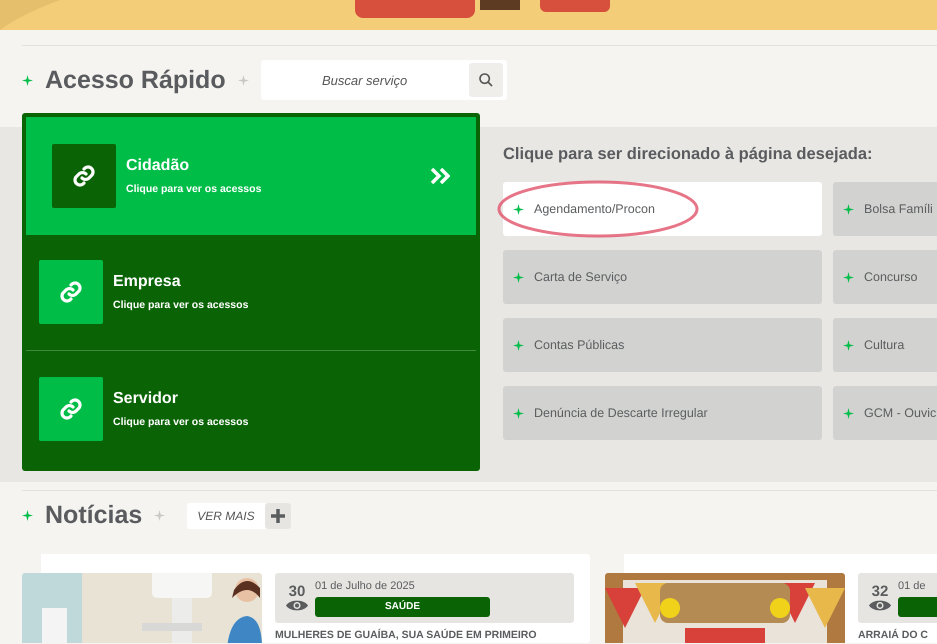 This screenshot has height=644, width=937. I want to click on view-count: 30, so click(297, 591).